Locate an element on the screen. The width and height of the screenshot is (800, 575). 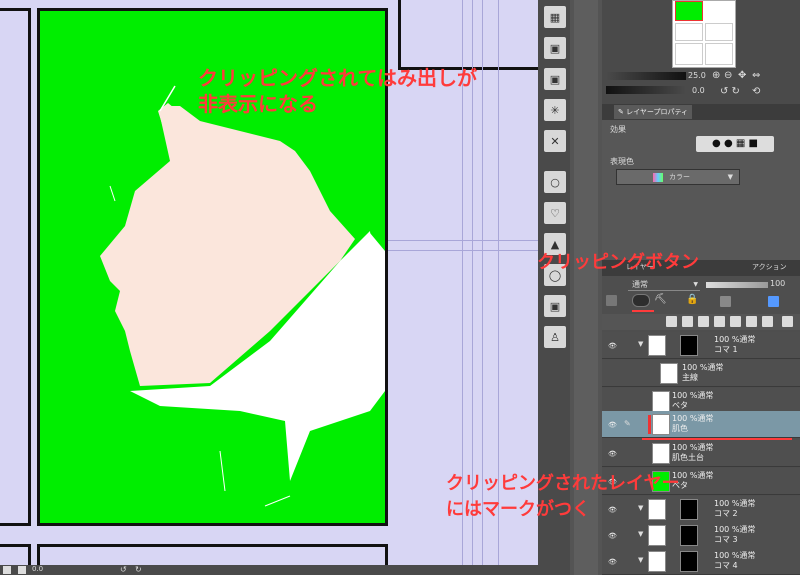
mask-icon is located at coordinates (751, 321).